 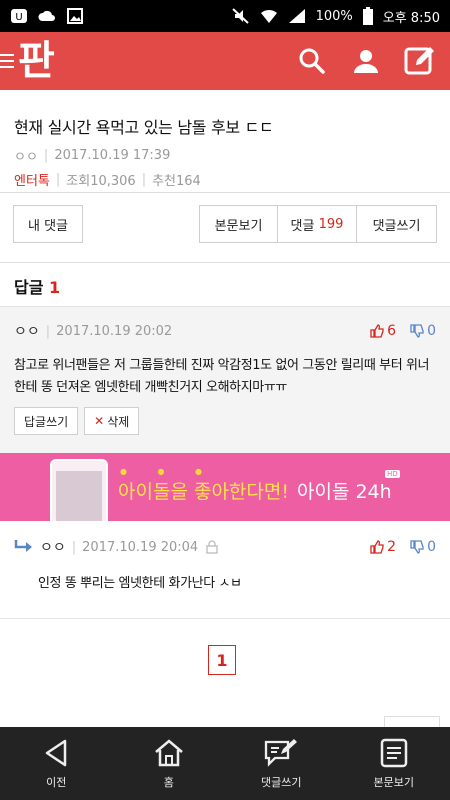 I want to click on delete-button-label: 삭제, so click(x=118, y=421).